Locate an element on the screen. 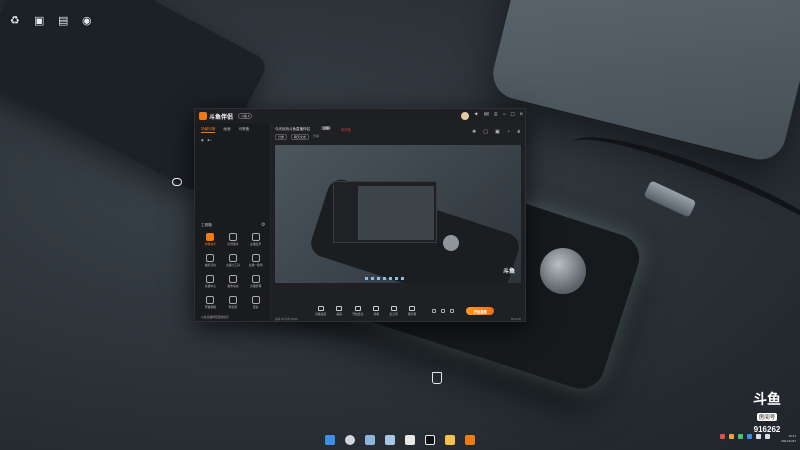 Image resolution: width=800 pixels, height=450 pixels. folder-icon: ▣ is located at coordinates (39, 20).